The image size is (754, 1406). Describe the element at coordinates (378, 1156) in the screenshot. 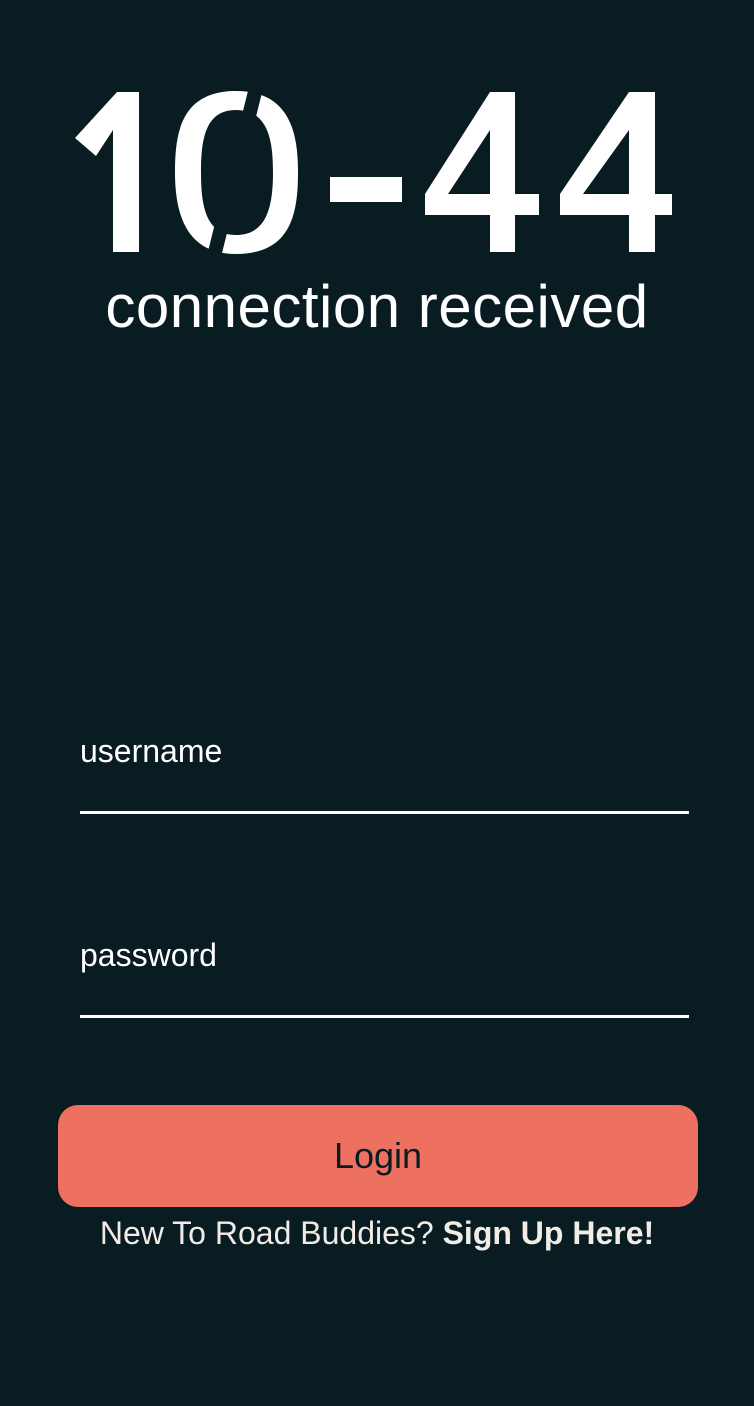

I see `login-button: Login` at that location.